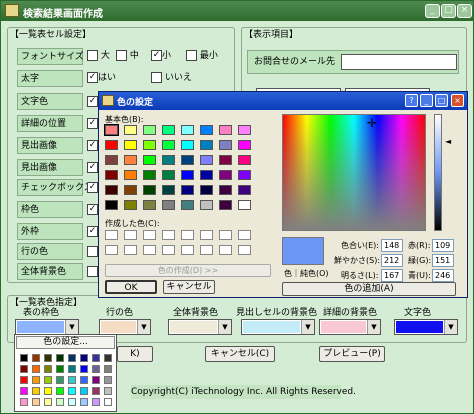  What do you see at coordinates (92, 123) in the screenshot?
I see `detail-position-checkbox: ✓` at bounding box center [92, 123].